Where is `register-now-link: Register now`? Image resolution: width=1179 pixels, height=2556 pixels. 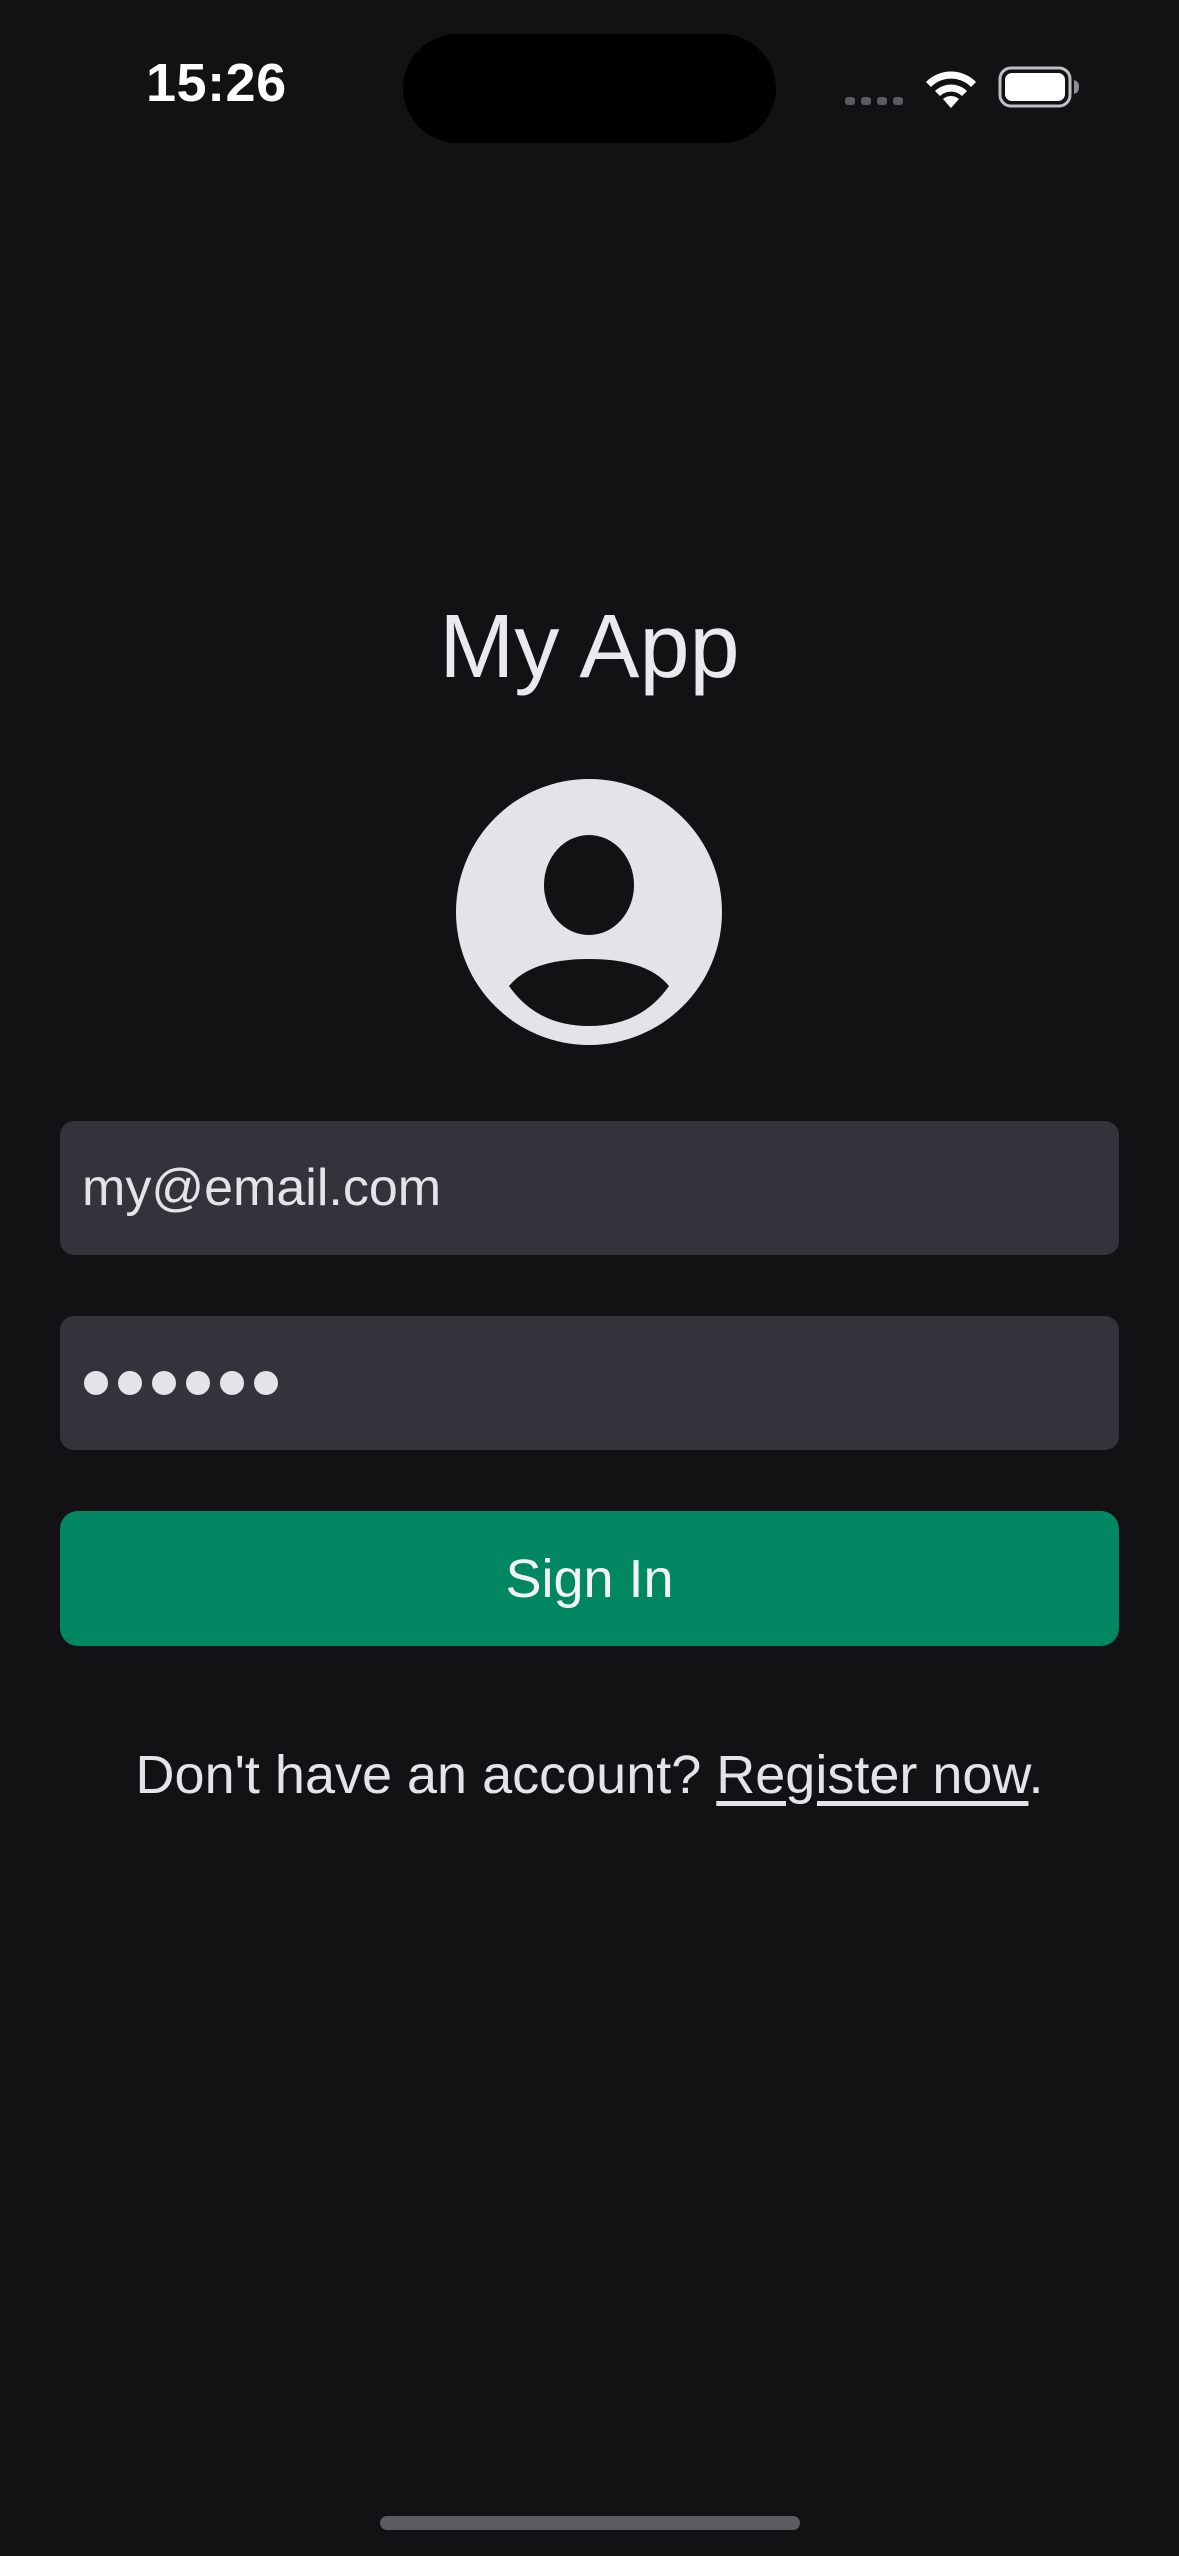
register-now-link: Register now is located at coordinates (872, 1775).